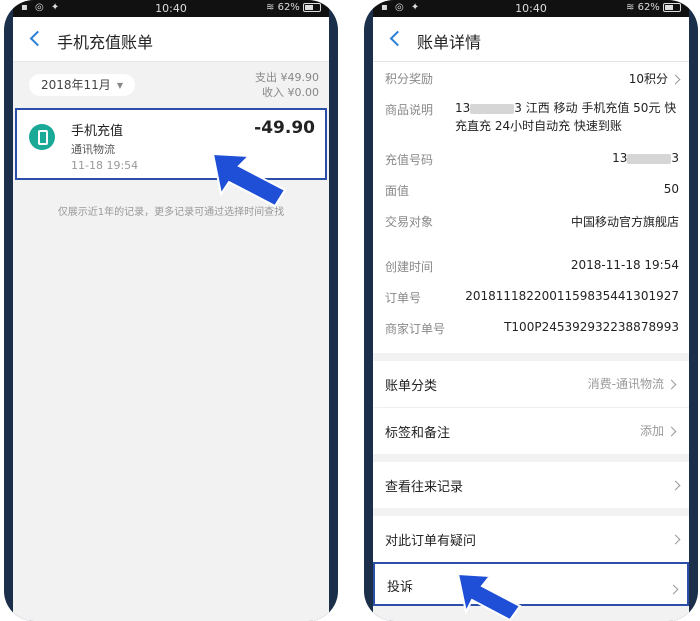 Image resolution: width=700 pixels, height=621 pixels. Describe the element at coordinates (531, 384) in the screenshot. I see `category-row: 账单分类 消费-通讯物流` at that location.